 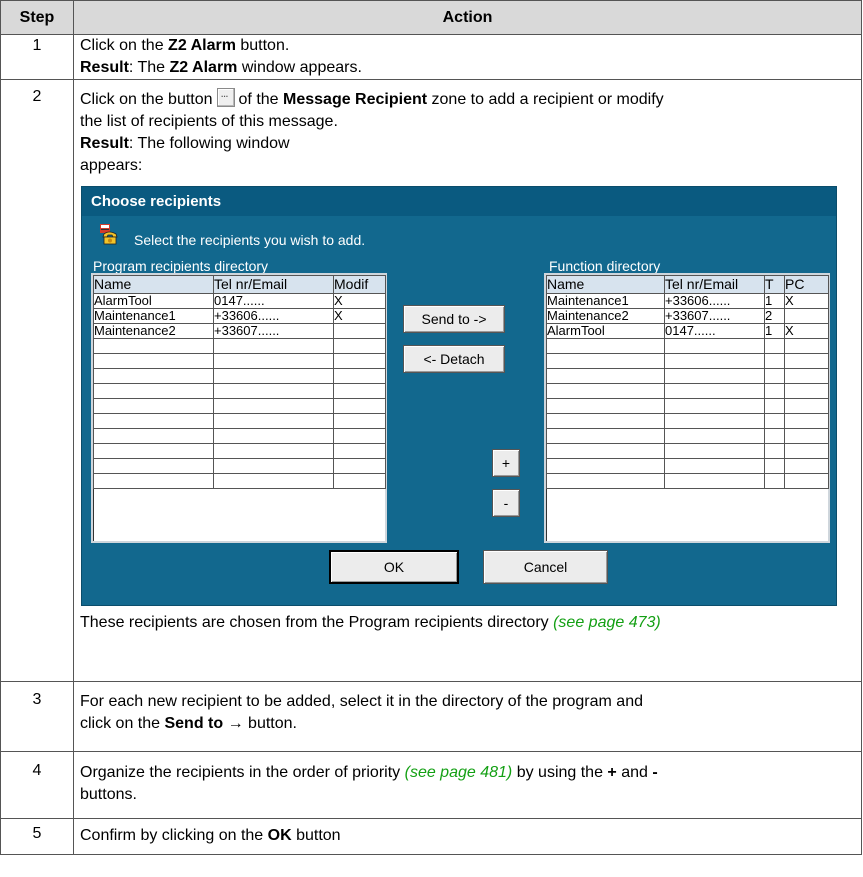 I want to click on list-item: Maintenance1 +33606...... 1 X, so click(x=687, y=301).